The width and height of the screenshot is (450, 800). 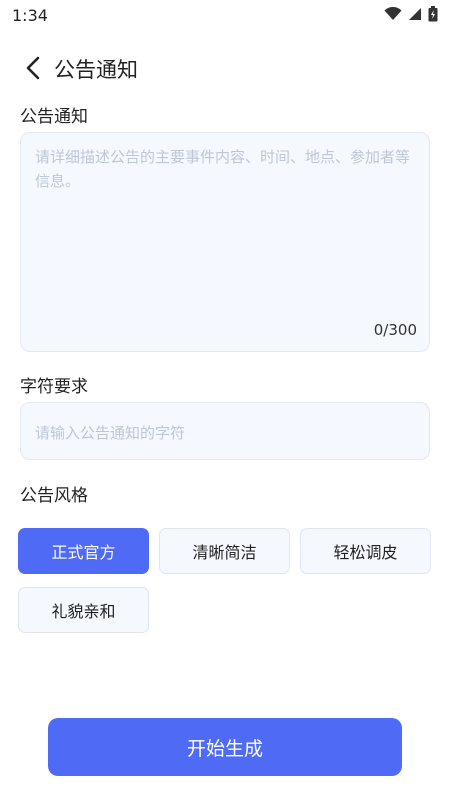 I want to click on chars-input, so click(x=225, y=433).